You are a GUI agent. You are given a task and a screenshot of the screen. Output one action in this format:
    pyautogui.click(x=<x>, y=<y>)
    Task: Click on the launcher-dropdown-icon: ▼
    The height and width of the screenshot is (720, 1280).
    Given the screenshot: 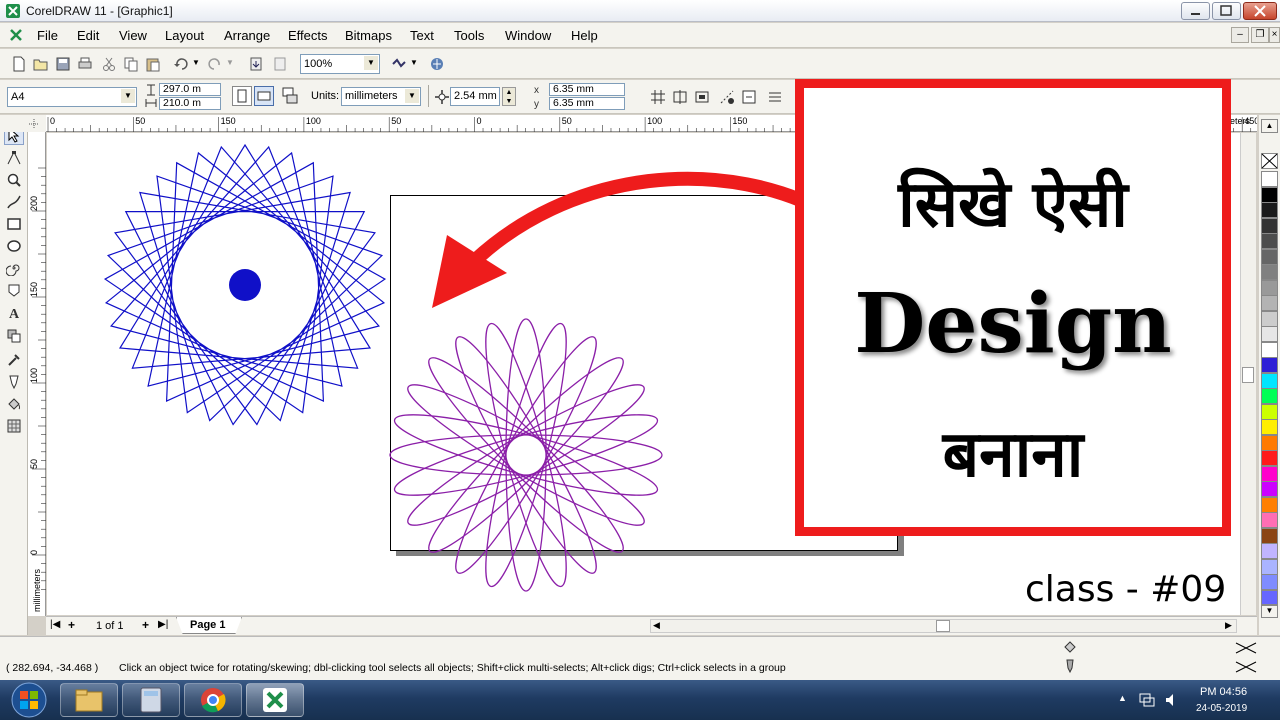 What is the action you would take?
    pyautogui.click(x=414, y=62)
    